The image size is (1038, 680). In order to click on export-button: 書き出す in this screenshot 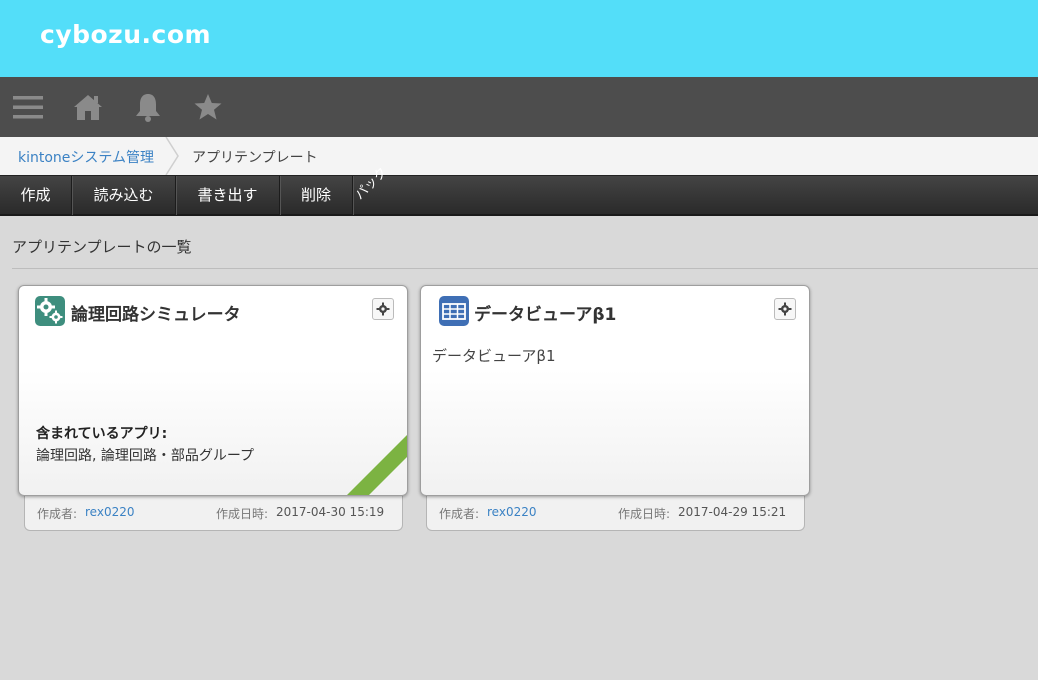, I will do `click(228, 195)`.